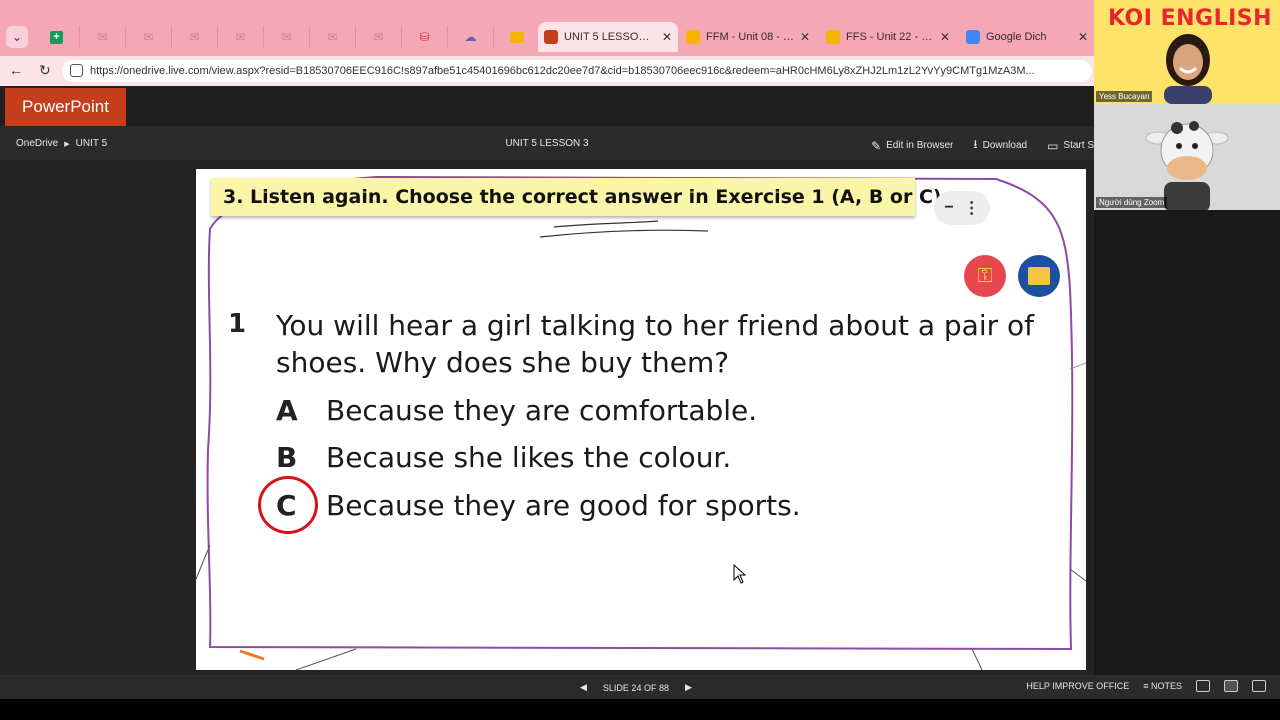  What do you see at coordinates (237, 324) in the screenshot?
I see `question-number: 1` at bounding box center [237, 324].